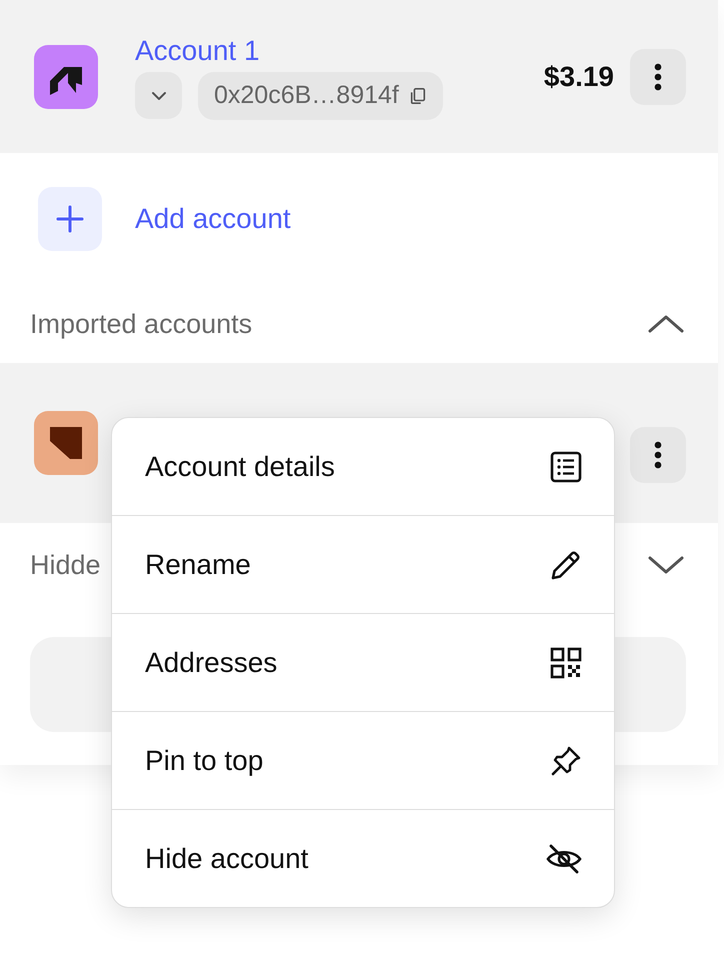  I want to click on section-title: Hidde, so click(65, 565).